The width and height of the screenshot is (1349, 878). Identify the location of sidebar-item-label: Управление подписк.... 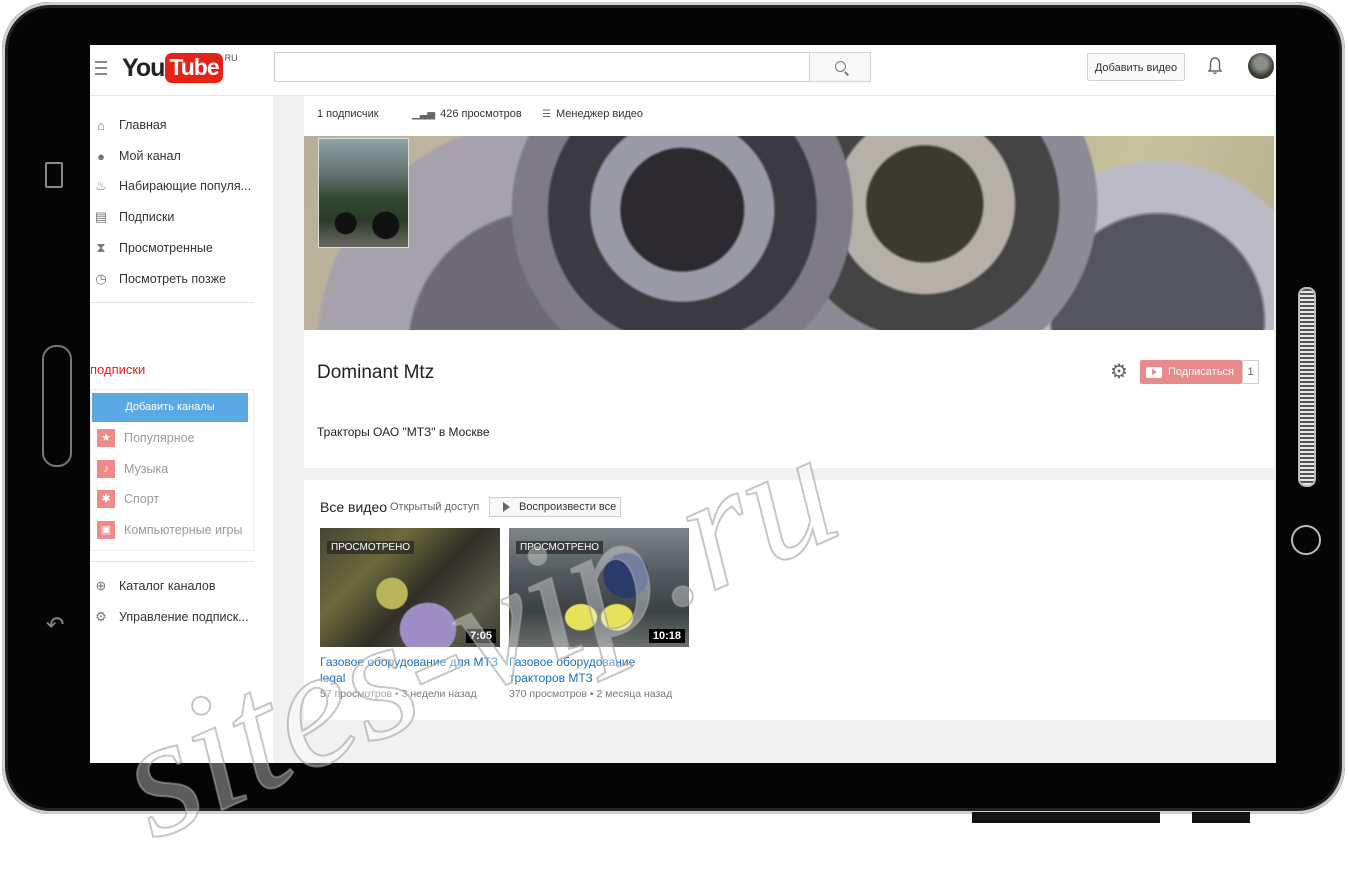
(184, 617).